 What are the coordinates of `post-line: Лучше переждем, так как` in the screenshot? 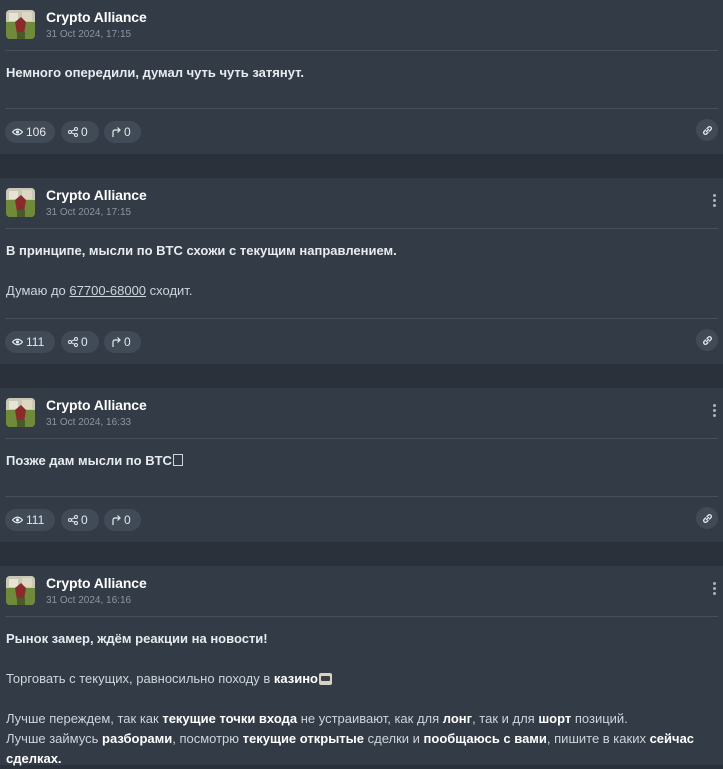 It's located at (84, 718).